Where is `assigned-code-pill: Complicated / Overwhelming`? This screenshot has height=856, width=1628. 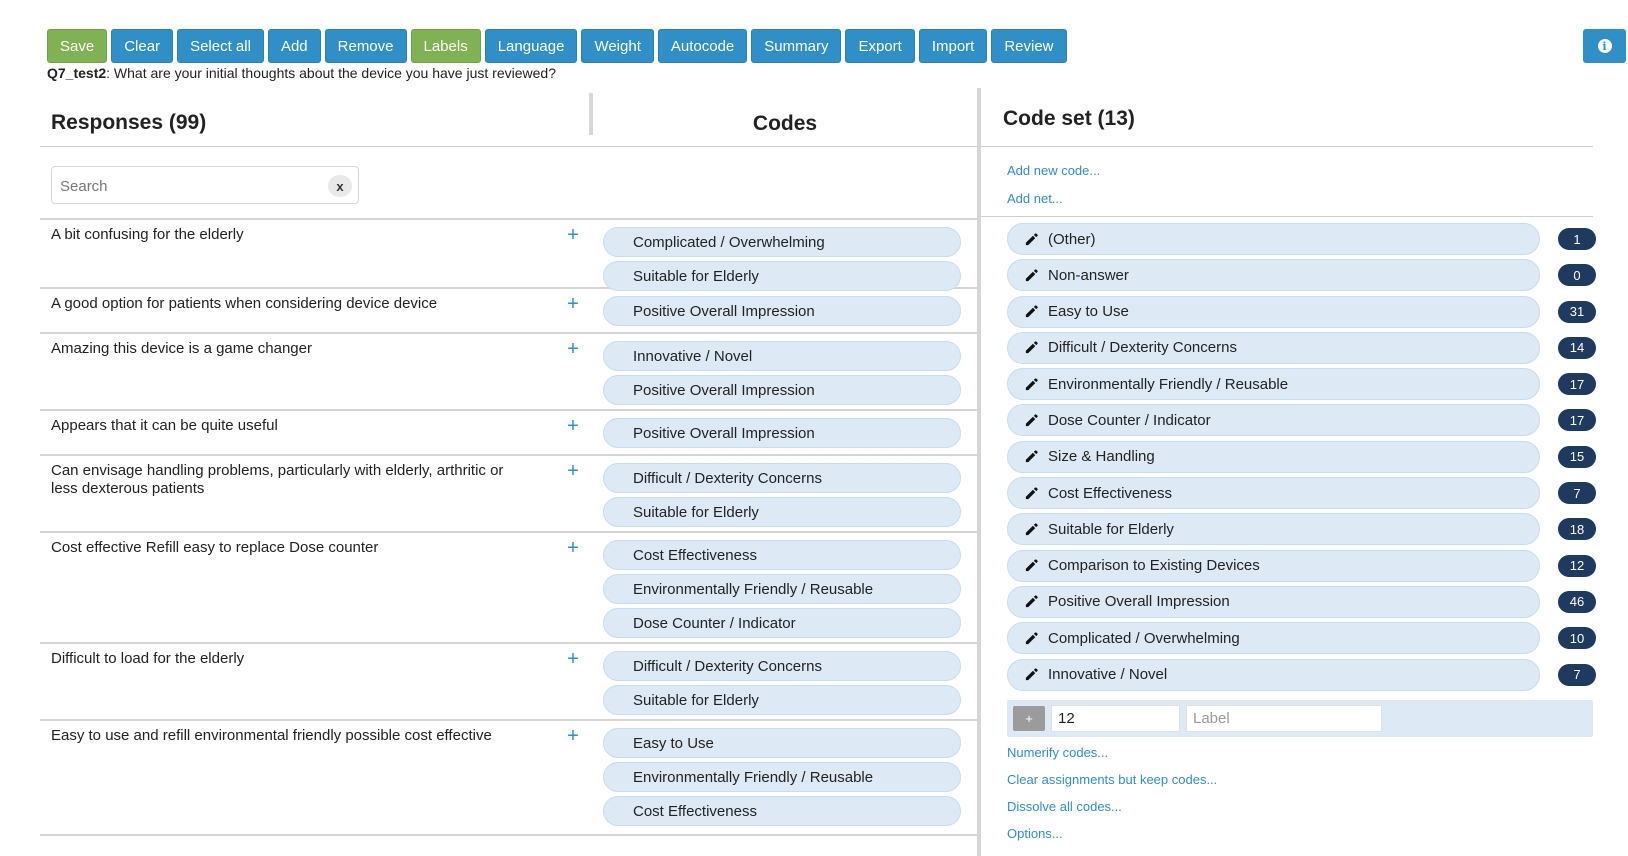
assigned-code-pill: Complicated / Overwhelming is located at coordinates (782, 242).